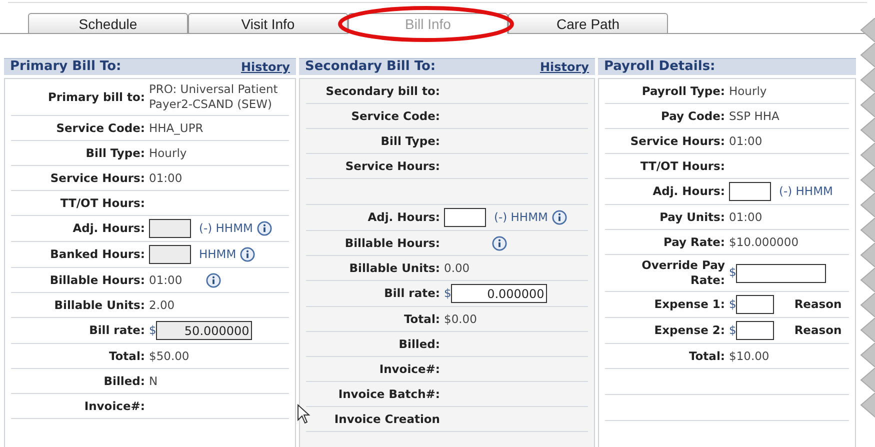 The width and height of the screenshot is (875, 447). What do you see at coordinates (66, 67) in the screenshot?
I see `panel-title: Primary Bill To:` at bounding box center [66, 67].